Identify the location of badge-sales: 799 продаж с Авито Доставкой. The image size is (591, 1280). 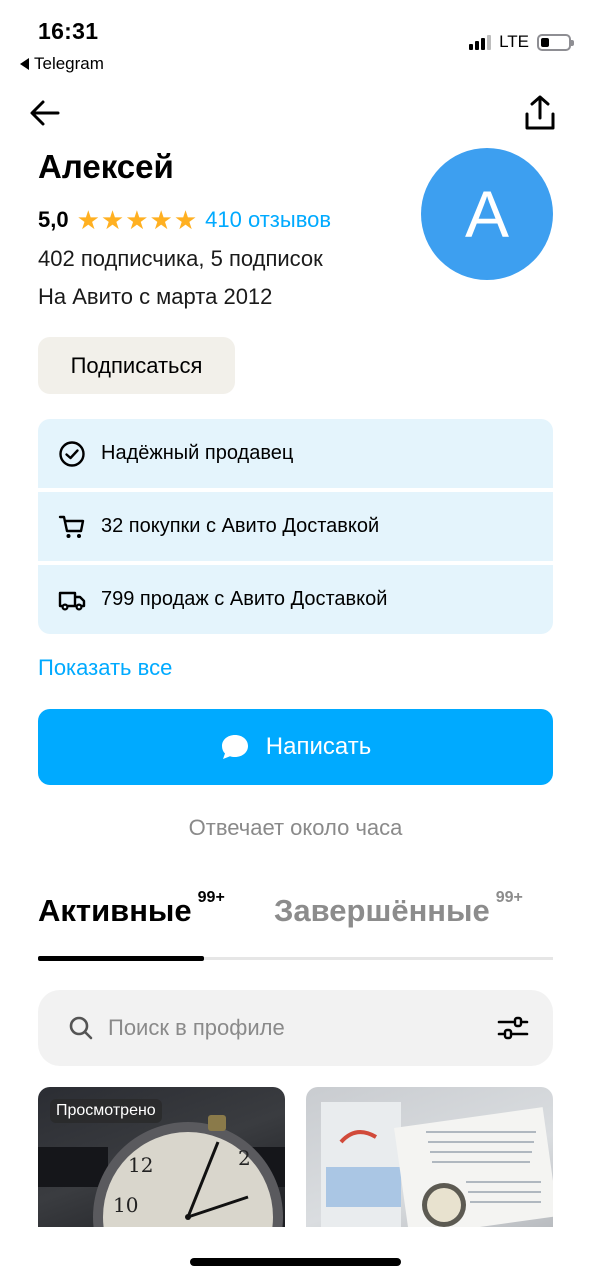
(295, 599).